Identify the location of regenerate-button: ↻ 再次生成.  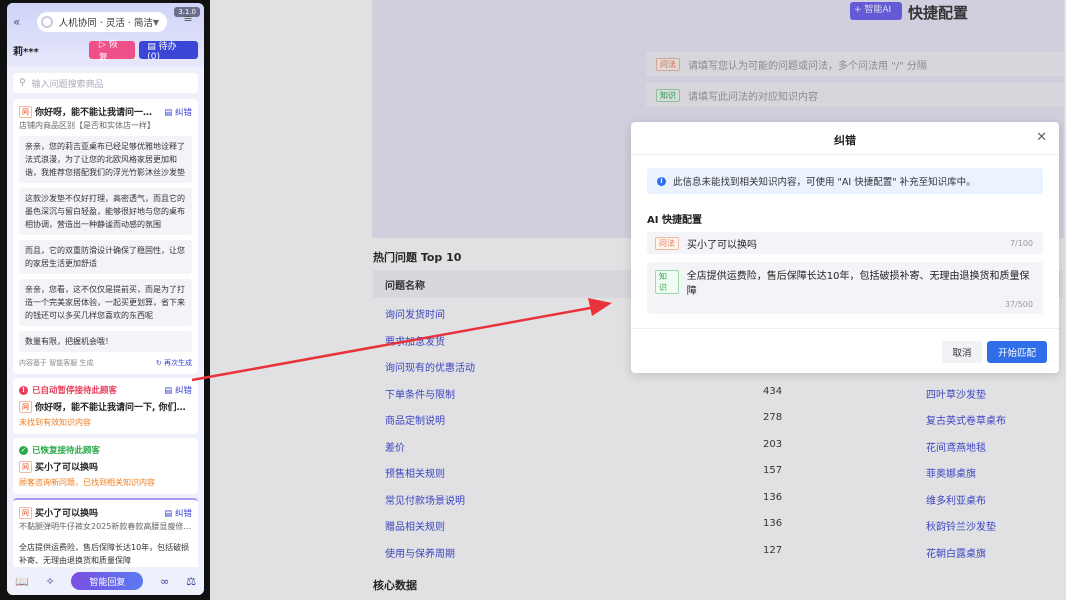
(174, 363).